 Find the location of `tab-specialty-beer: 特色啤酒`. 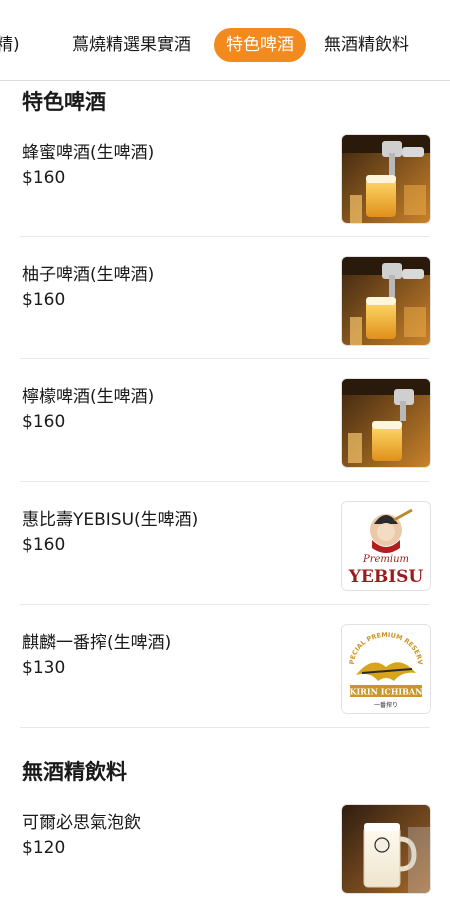

tab-specialty-beer: 特色啤酒 is located at coordinates (260, 45).